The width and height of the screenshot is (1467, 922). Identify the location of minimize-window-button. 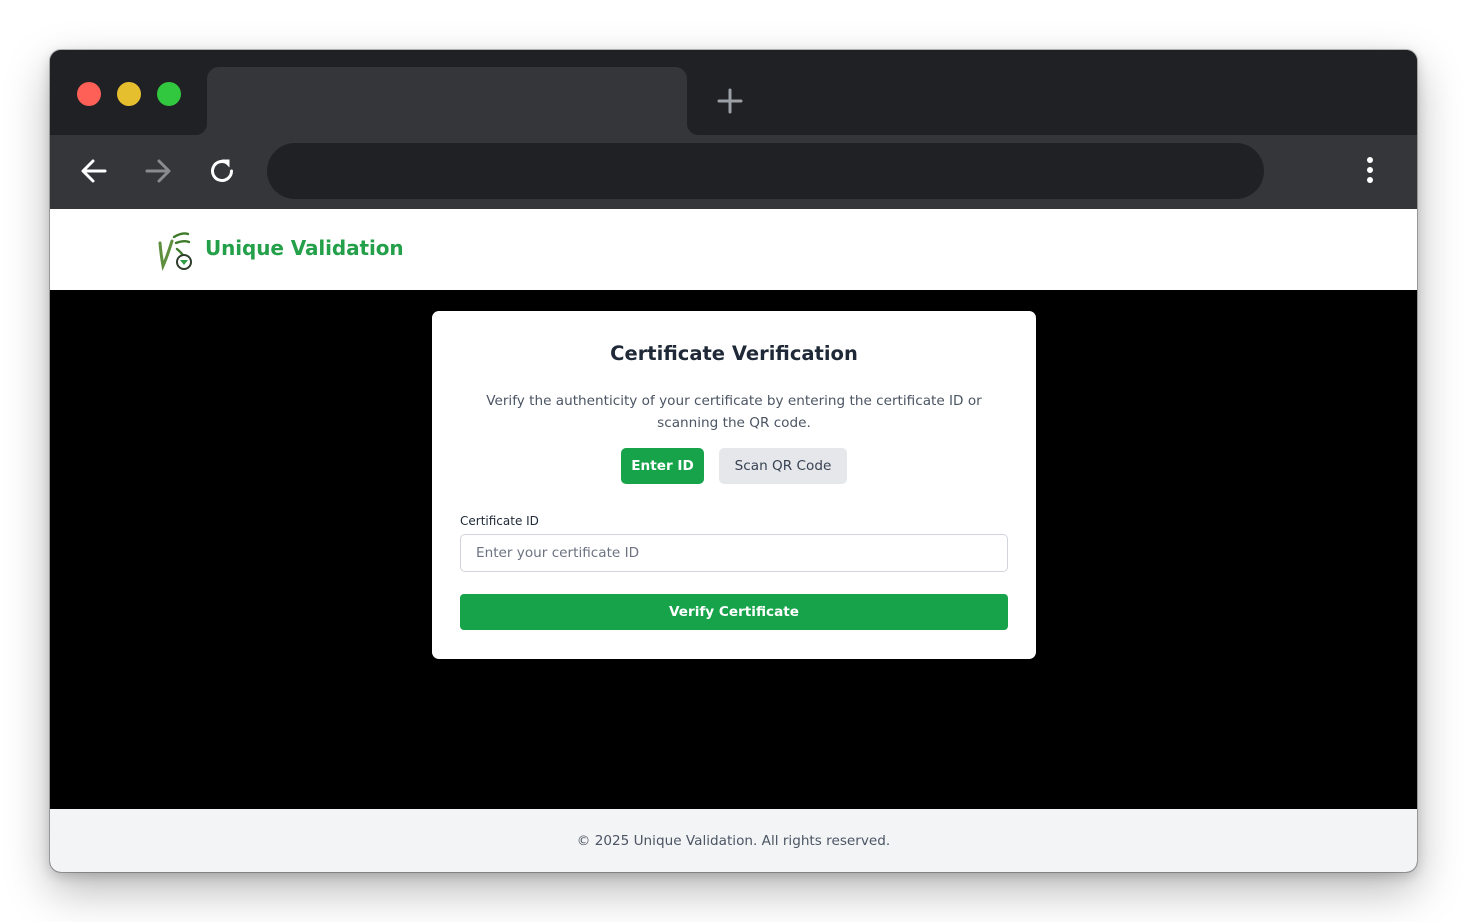
(129, 94).